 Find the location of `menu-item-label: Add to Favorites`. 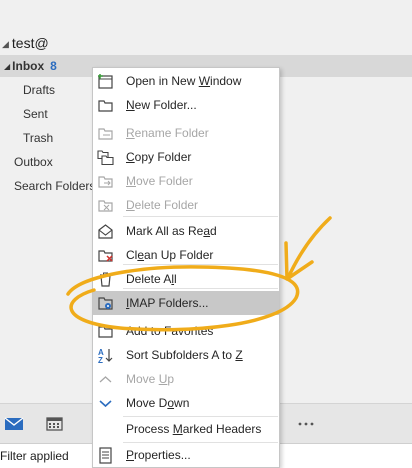

menu-item-label: Add to Favorites is located at coordinates (170, 331).